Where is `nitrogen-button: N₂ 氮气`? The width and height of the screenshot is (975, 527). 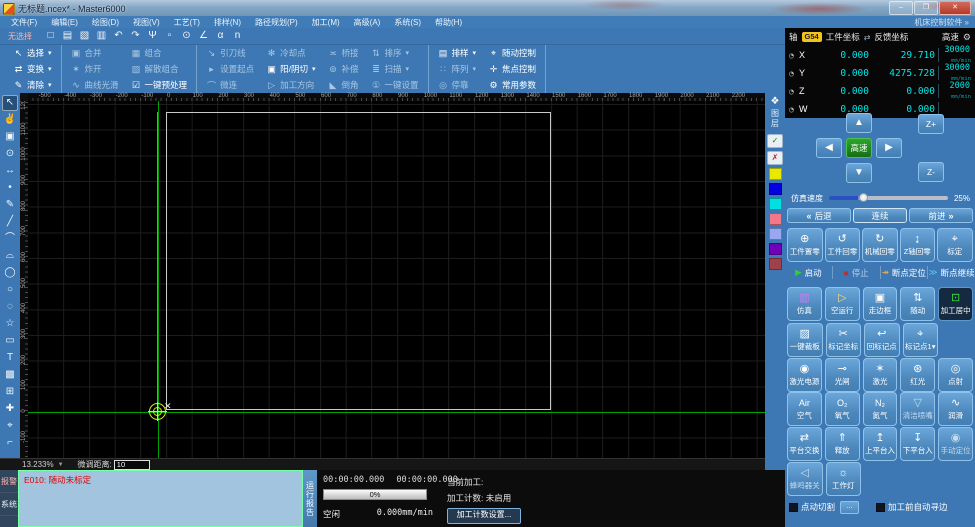
nitrogen-button: N₂ 氮气 is located at coordinates (880, 409).